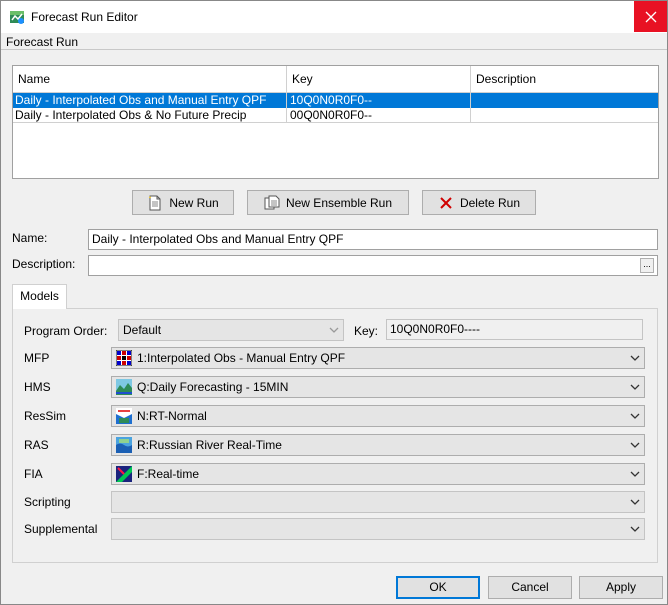  What do you see at coordinates (378, 445) in the screenshot?
I see `ras-dropdown: R:Russian River Real-Time` at bounding box center [378, 445].